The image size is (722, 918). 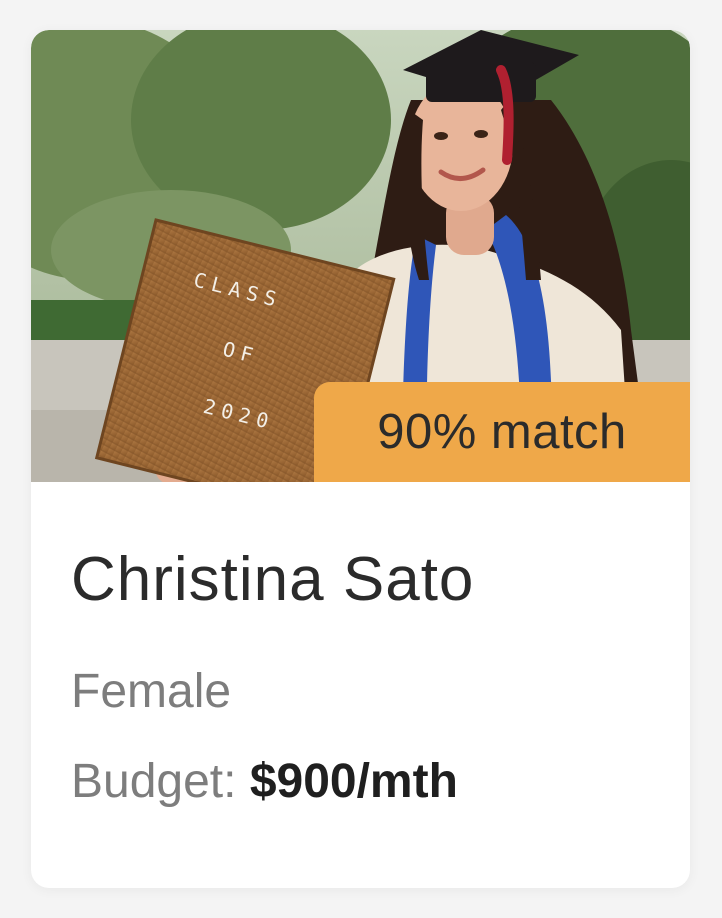 What do you see at coordinates (154, 781) in the screenshot?
I see `budget-label: Budget:` at bounding box center [154, 781].